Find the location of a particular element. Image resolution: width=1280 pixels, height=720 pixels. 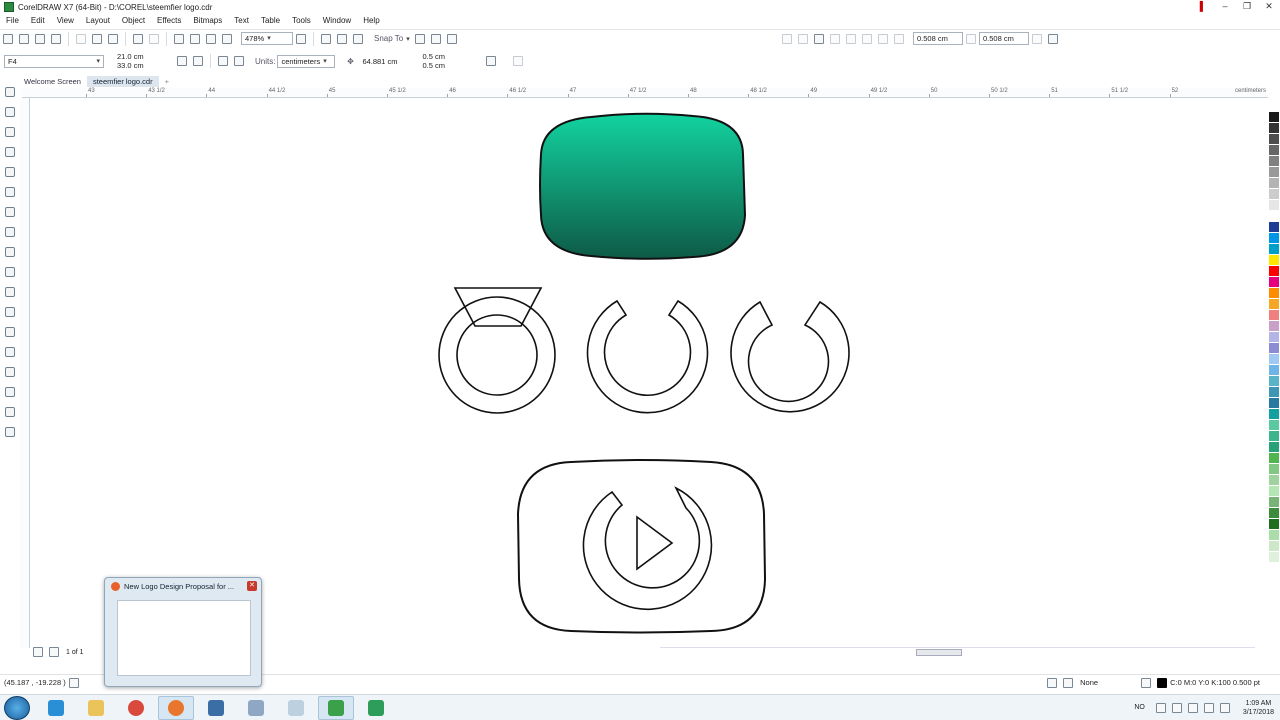

print-icon is located at coordinates (56, 38).